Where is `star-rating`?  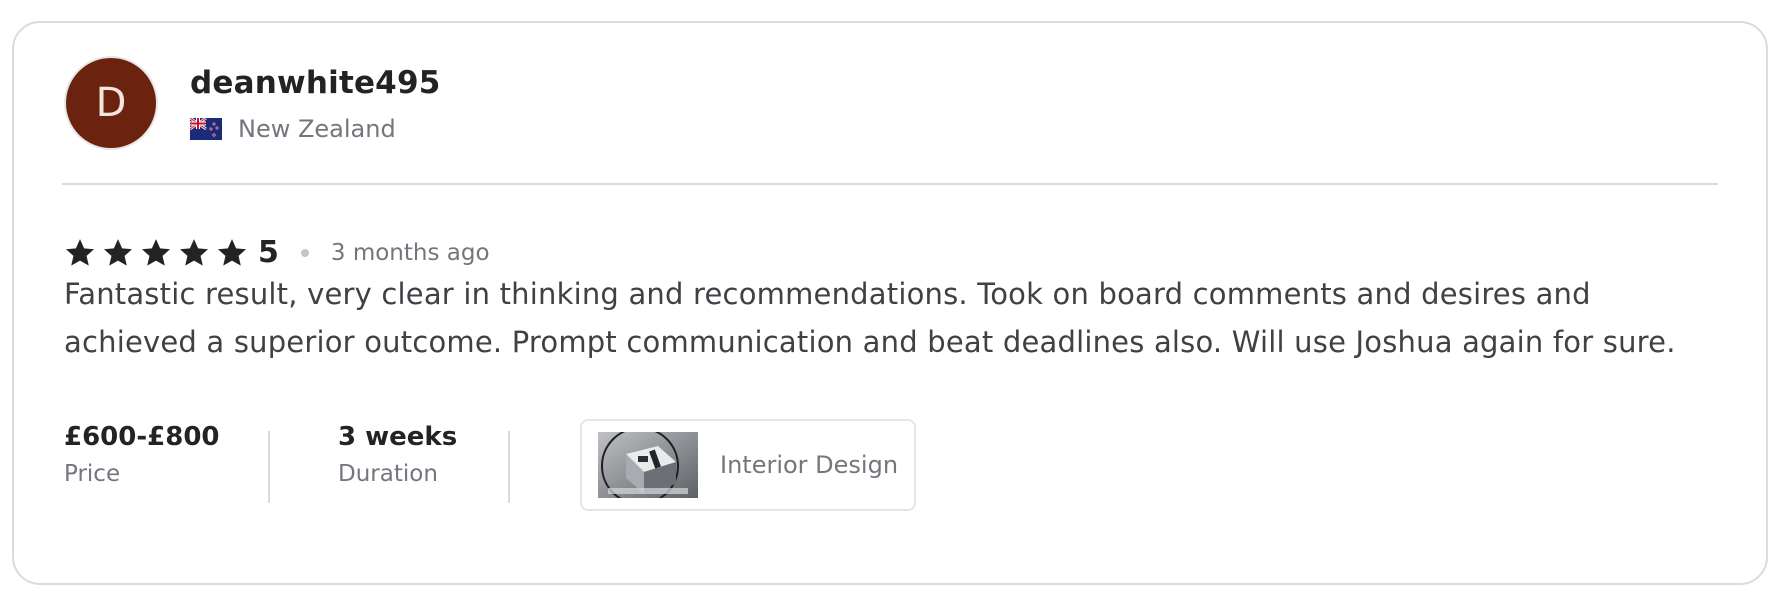 star-rating is located at coordinates (156, 253).